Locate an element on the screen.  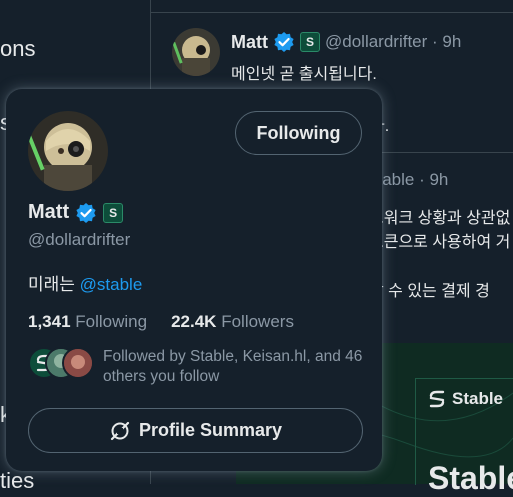
grok-icon is located at coordinates (120, 430).